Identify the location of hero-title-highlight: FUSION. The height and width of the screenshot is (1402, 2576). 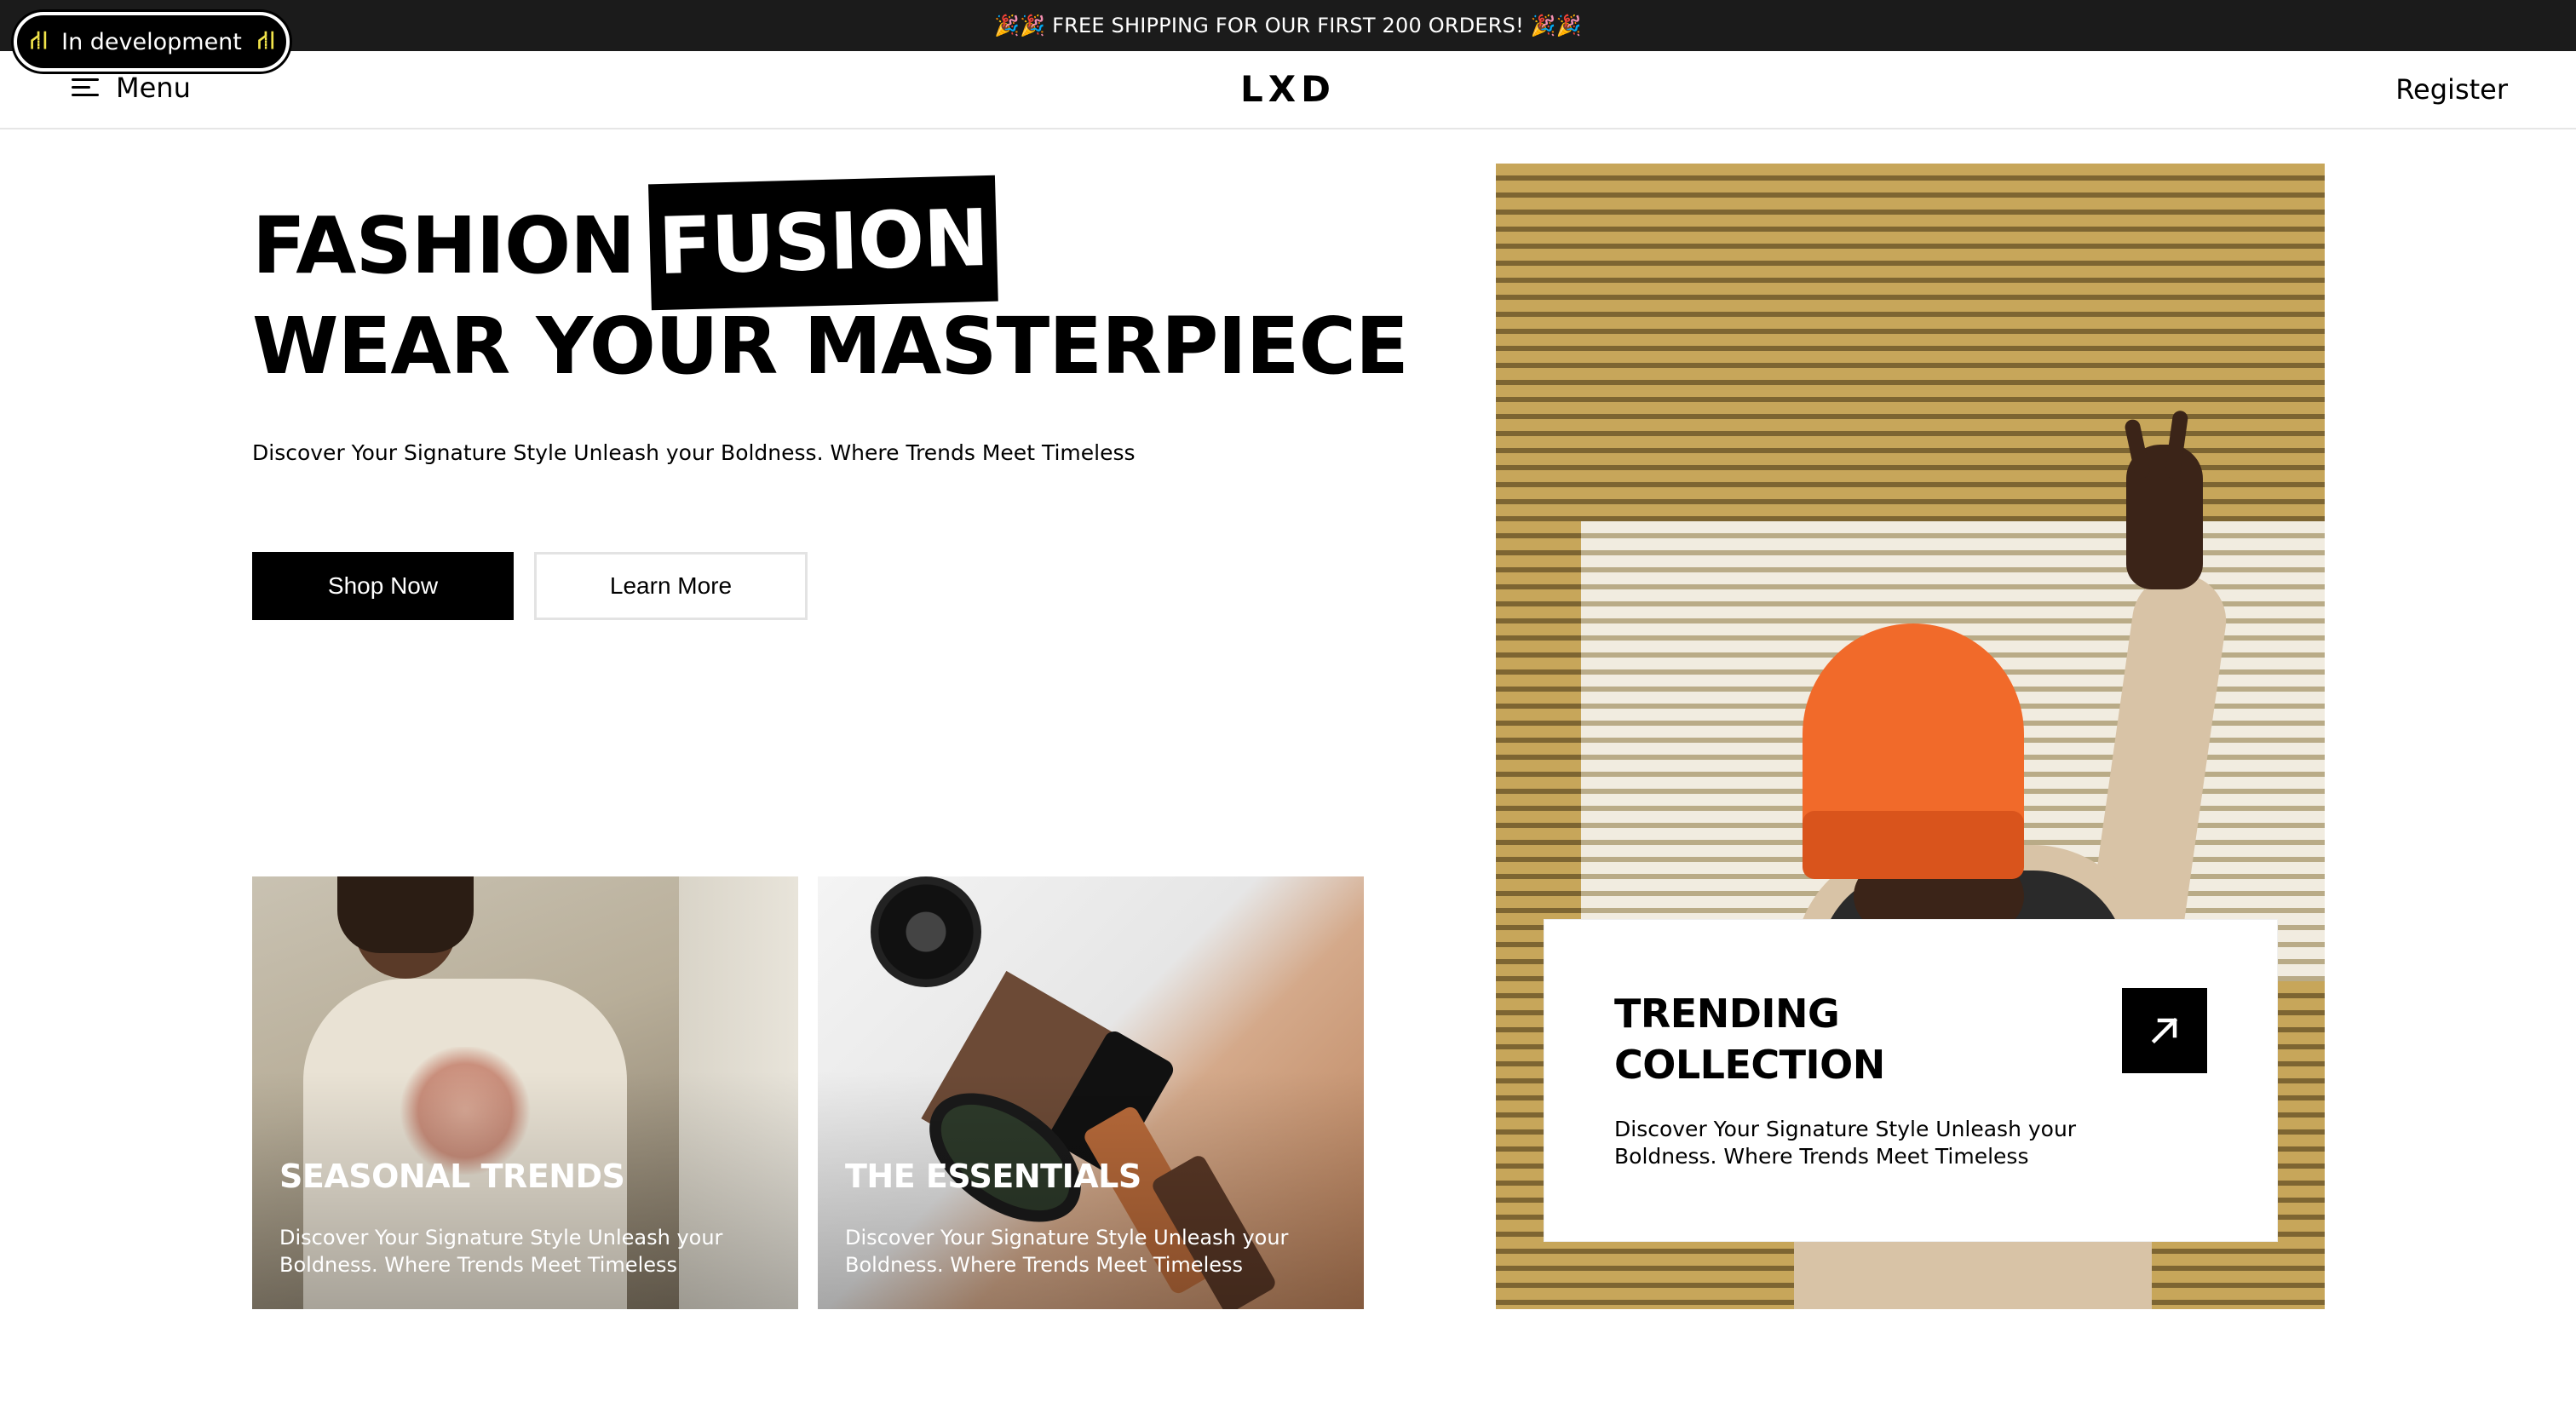
(823, 243).